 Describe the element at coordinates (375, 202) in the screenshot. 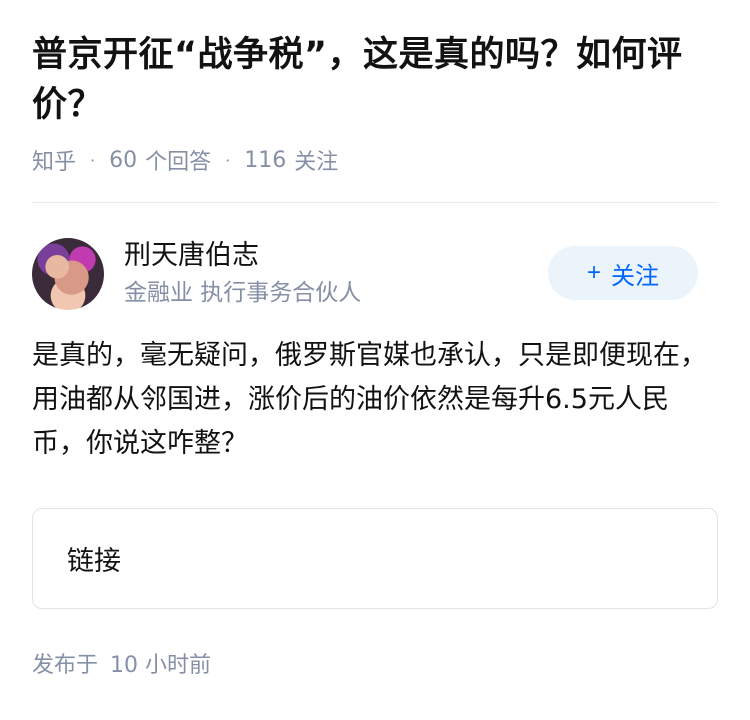

I see `section-divider` at that location.